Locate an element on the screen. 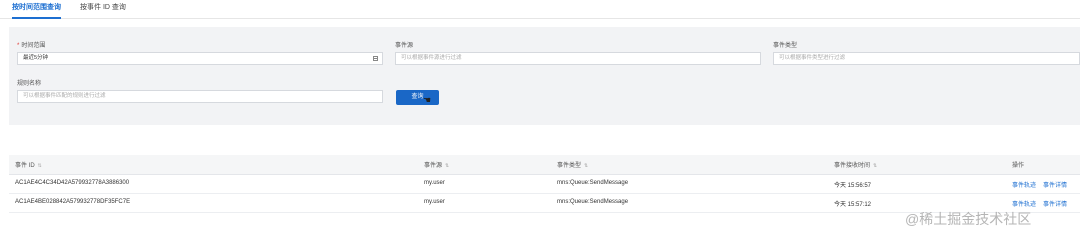 This screenshot has width=1080, height=241. tab-time-range: 按时间范围查询 is located at coordinates (36, 10).